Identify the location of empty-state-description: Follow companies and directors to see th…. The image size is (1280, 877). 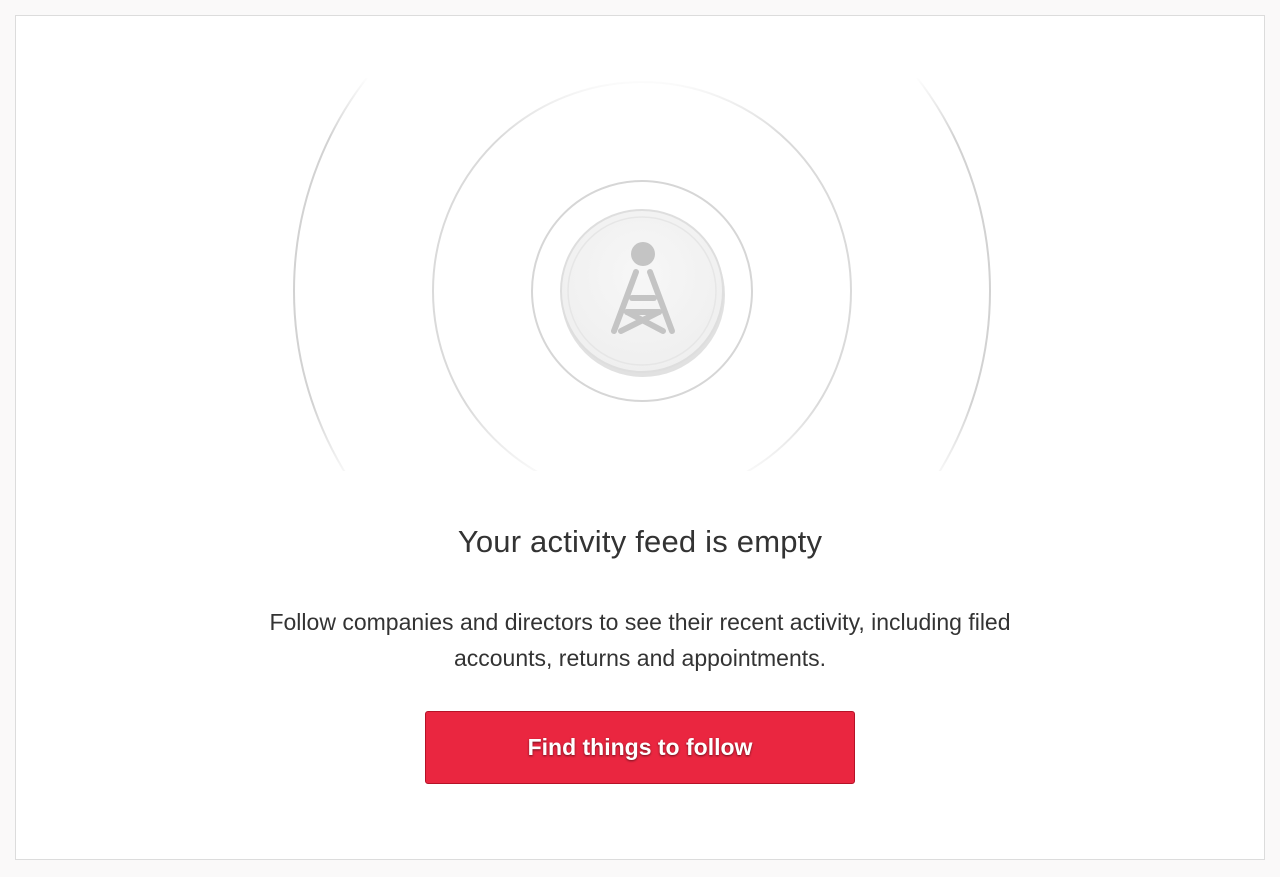
(640, 640).